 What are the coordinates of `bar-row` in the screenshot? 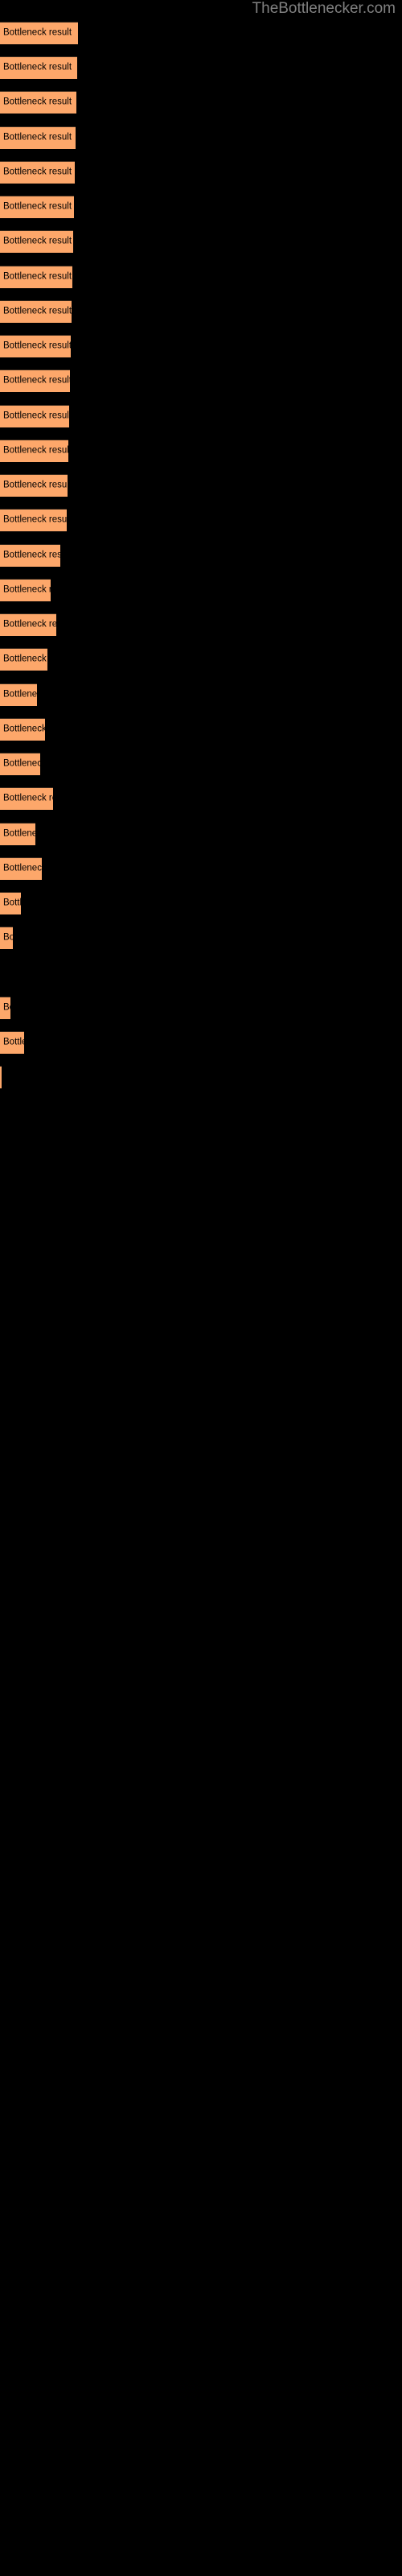 It's located at (201, 973).